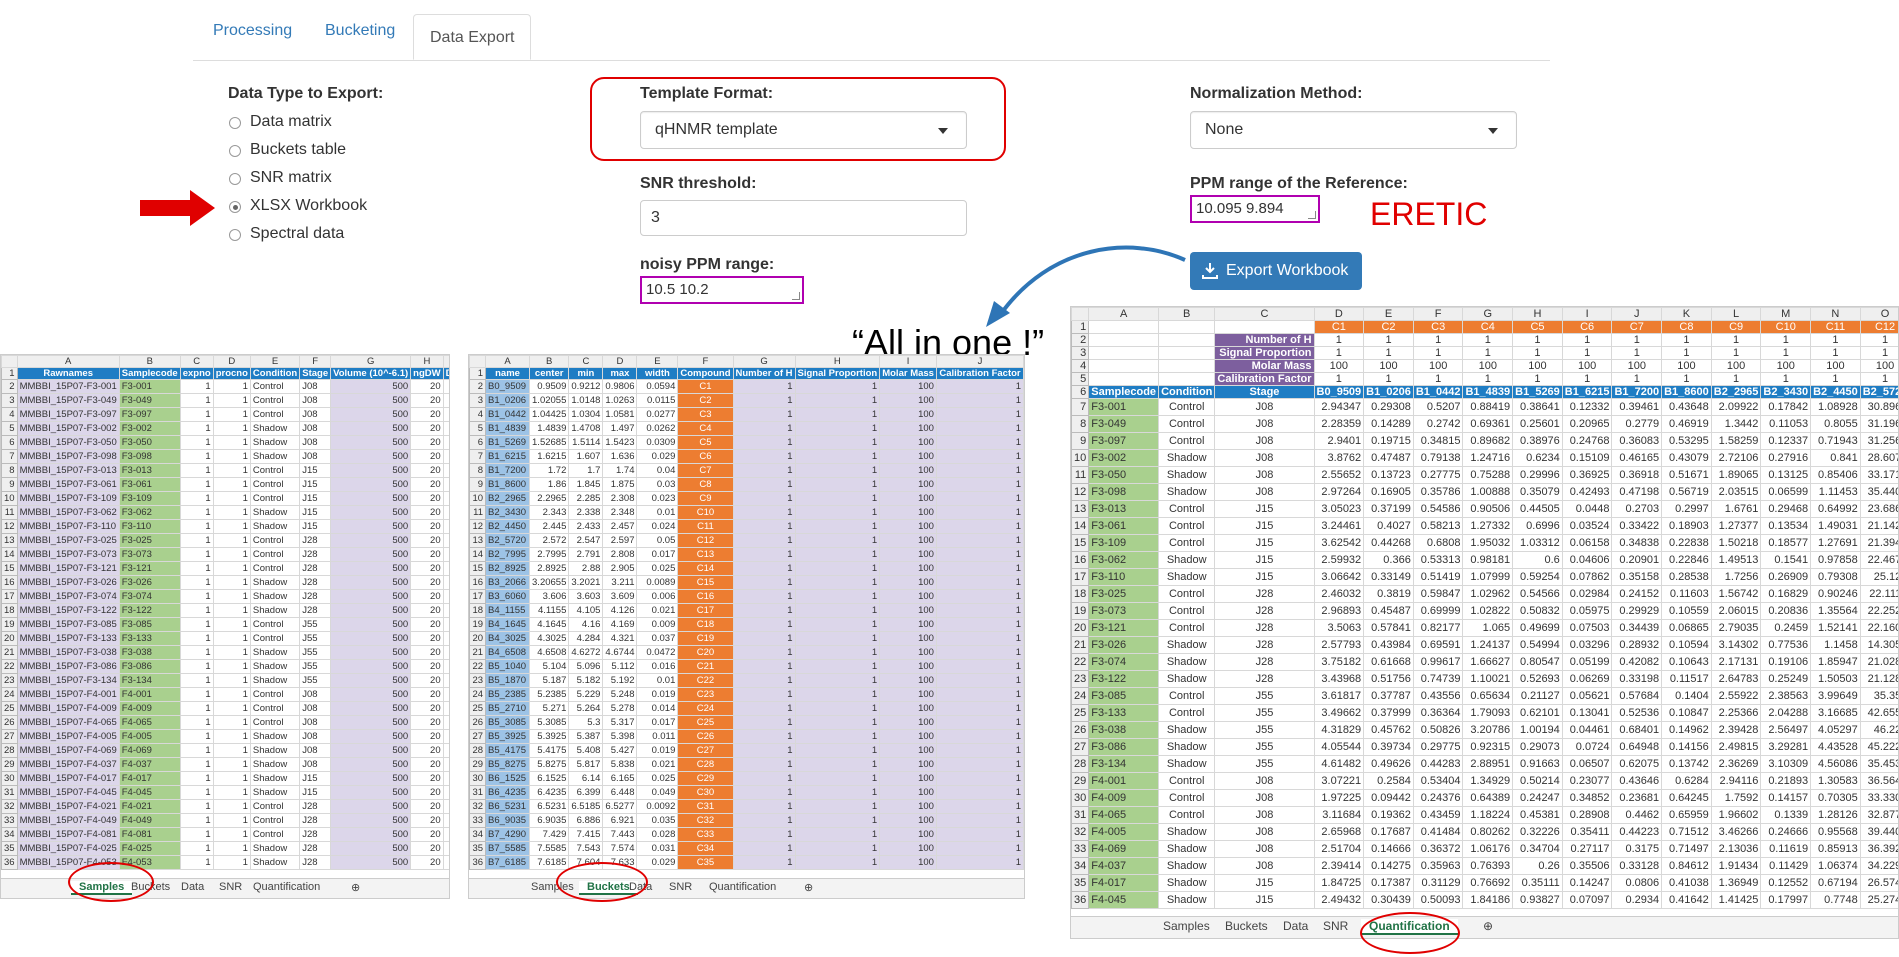 This screenshot has width=1899, height=957. What do you see at coordinates (1388, 628) in the screenshot?
I see `table-cell: 0.57841` at bounding box center [1388, 628].